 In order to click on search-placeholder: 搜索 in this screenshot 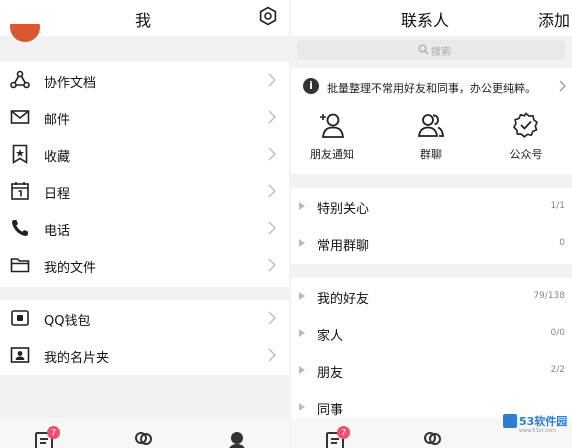, I will do `click(441, 52)`.